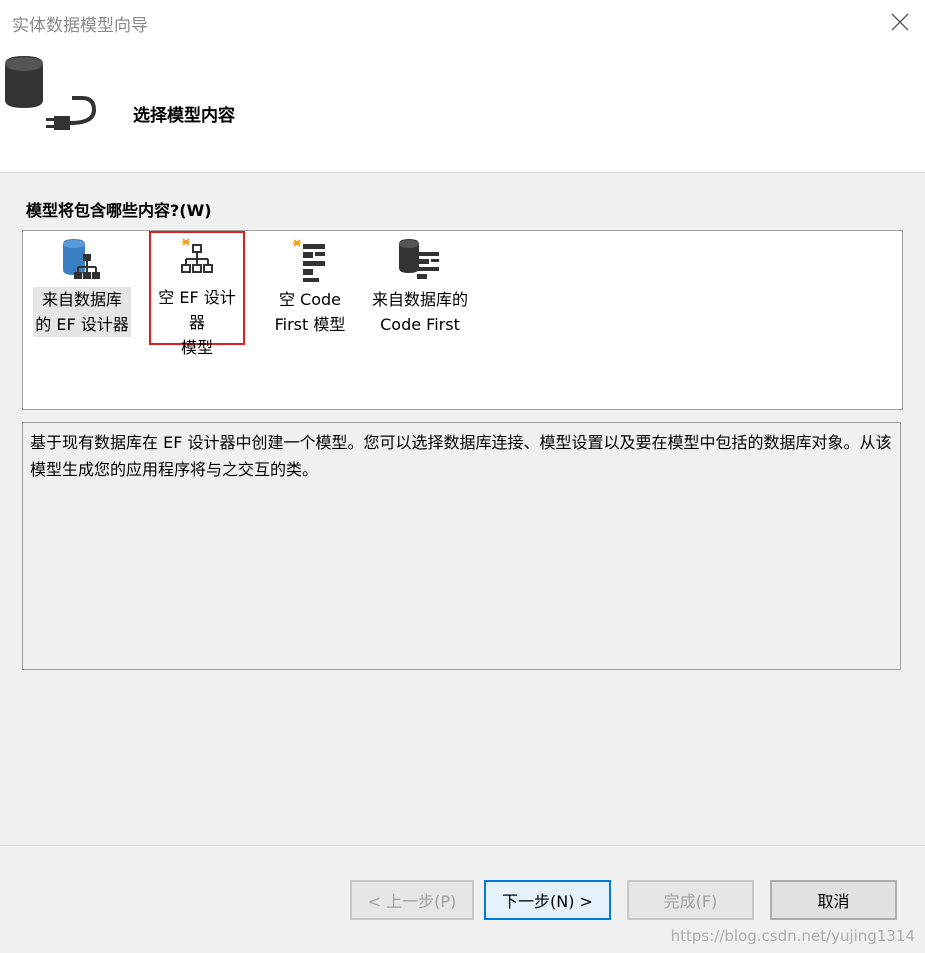 This screenshot has width=925, height=953. I want to click on choice-empty-ef-designer: 空 EF 设计器 模型, so click(197, 294).